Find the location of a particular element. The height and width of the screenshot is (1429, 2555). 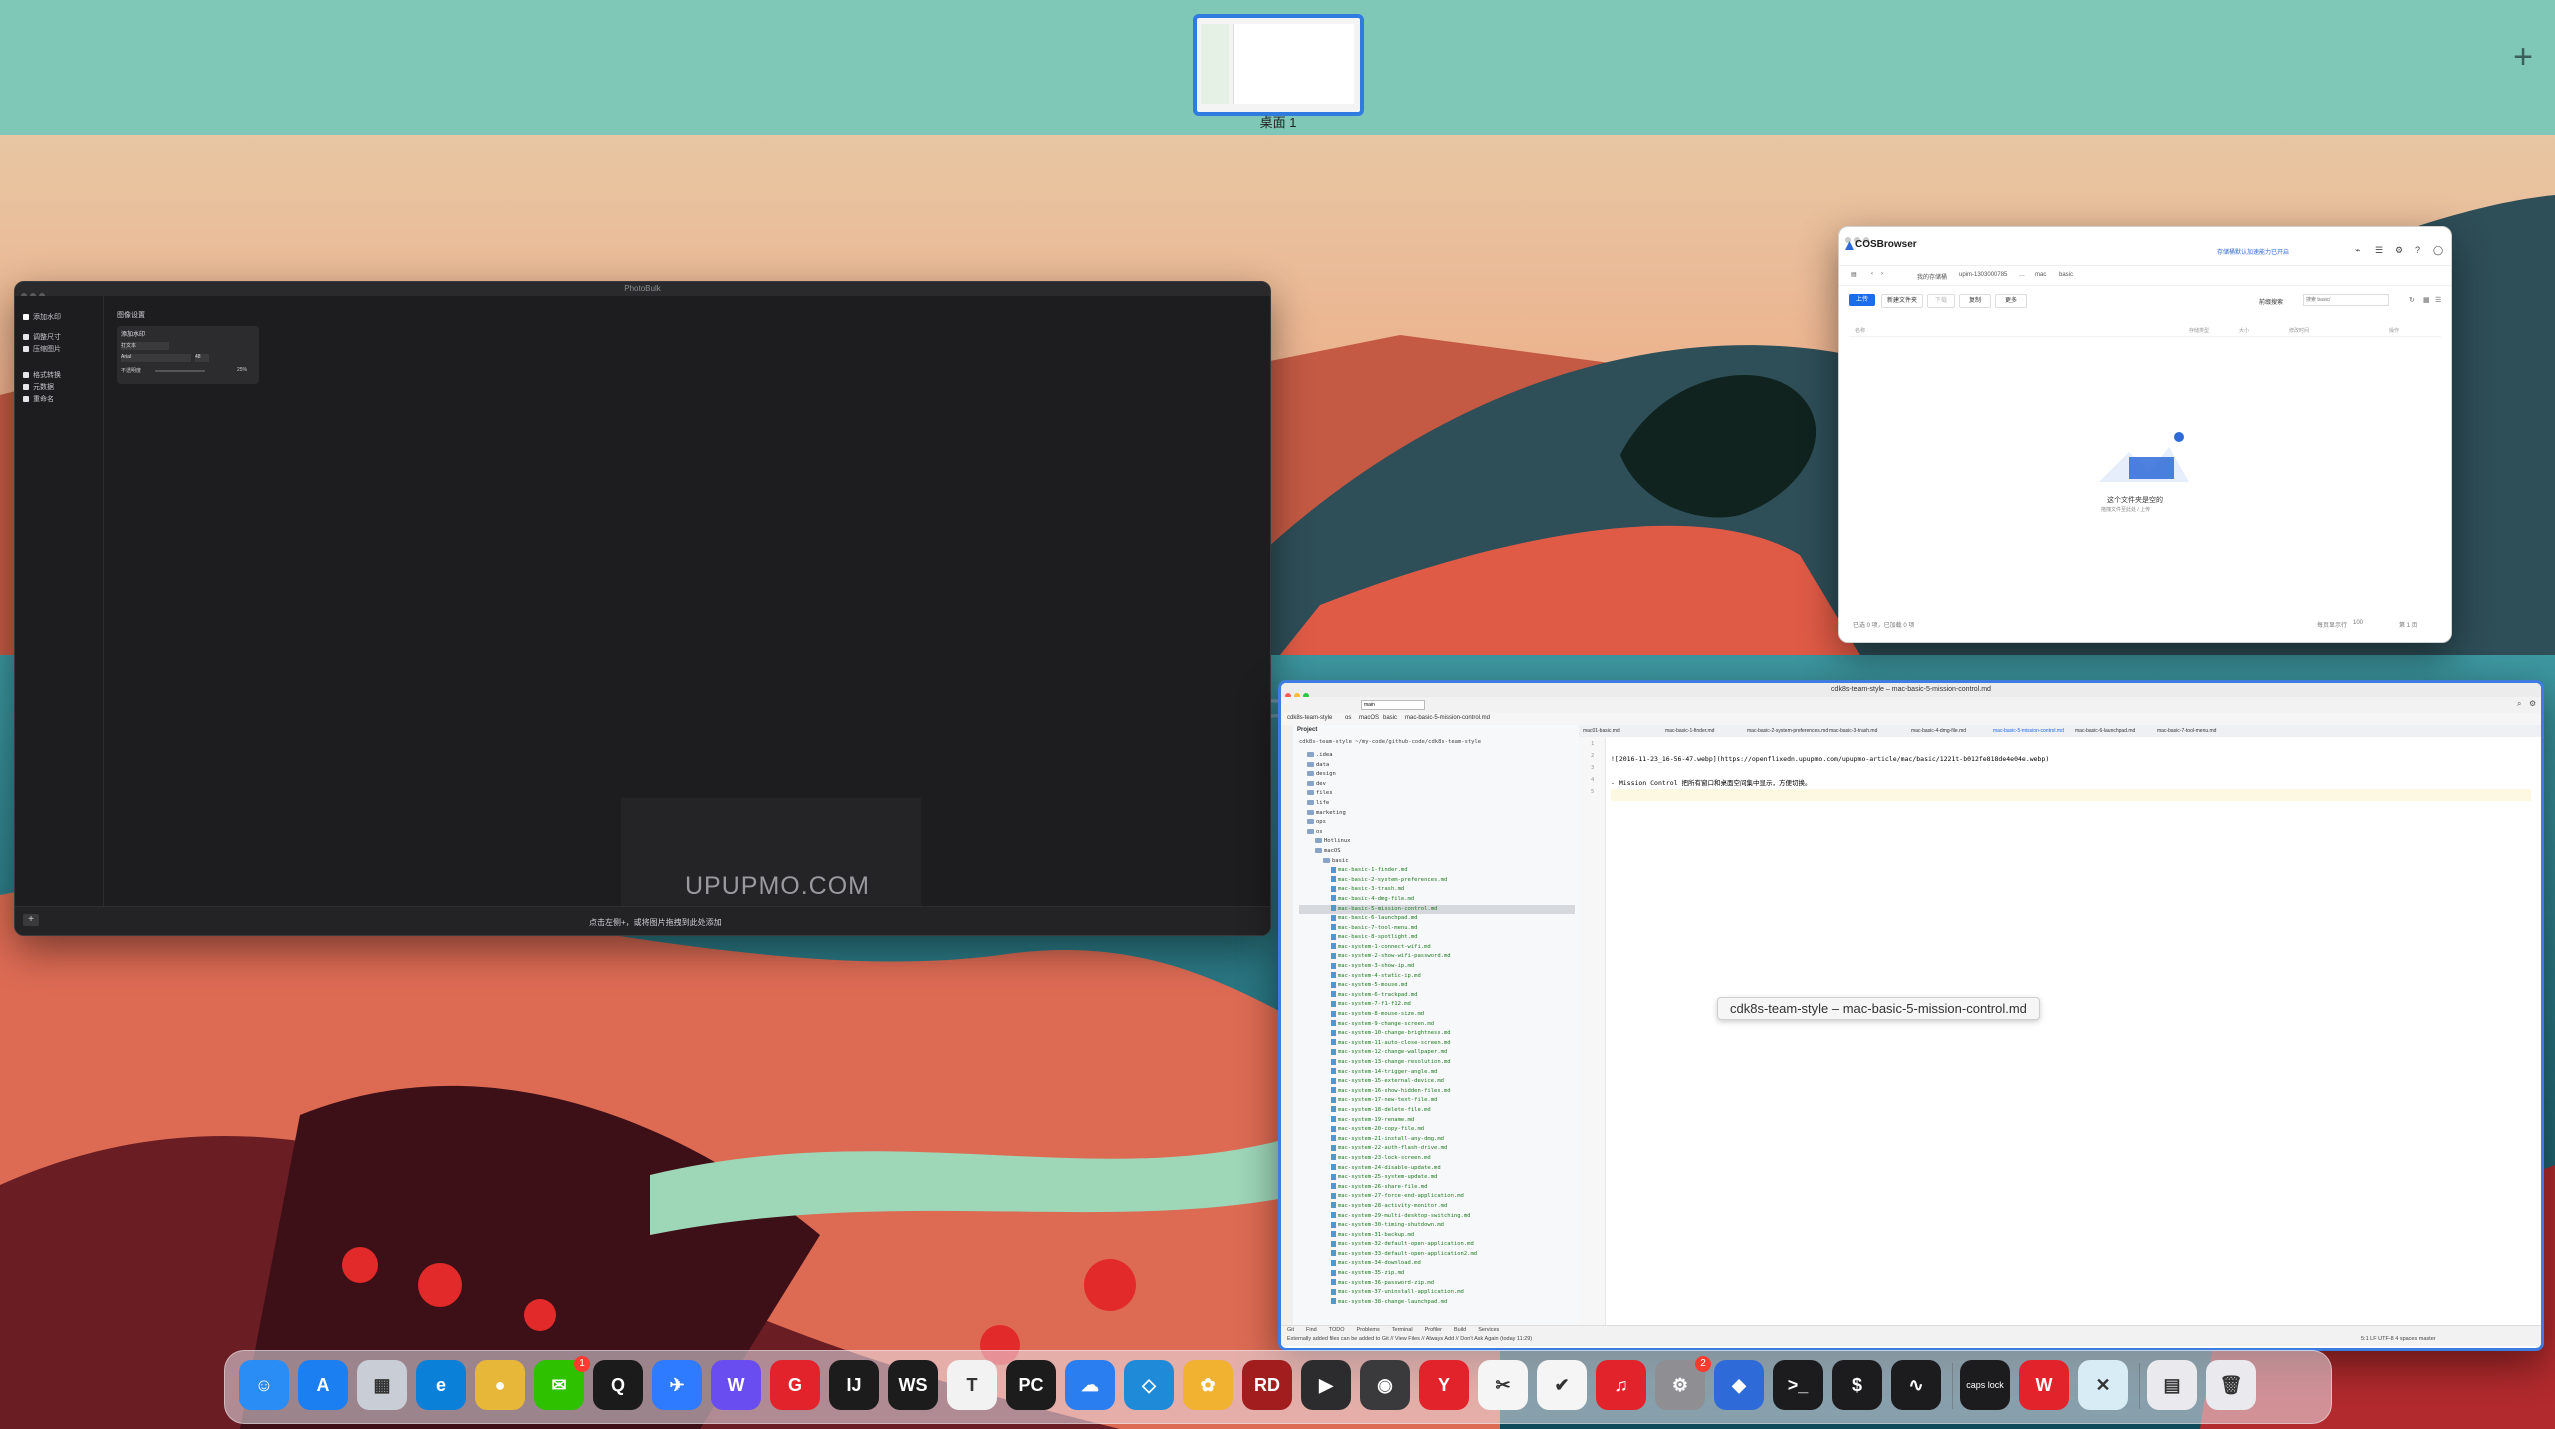

breadcrumb-item: cdk8s-team-style is located at coordinates (1309, 718).